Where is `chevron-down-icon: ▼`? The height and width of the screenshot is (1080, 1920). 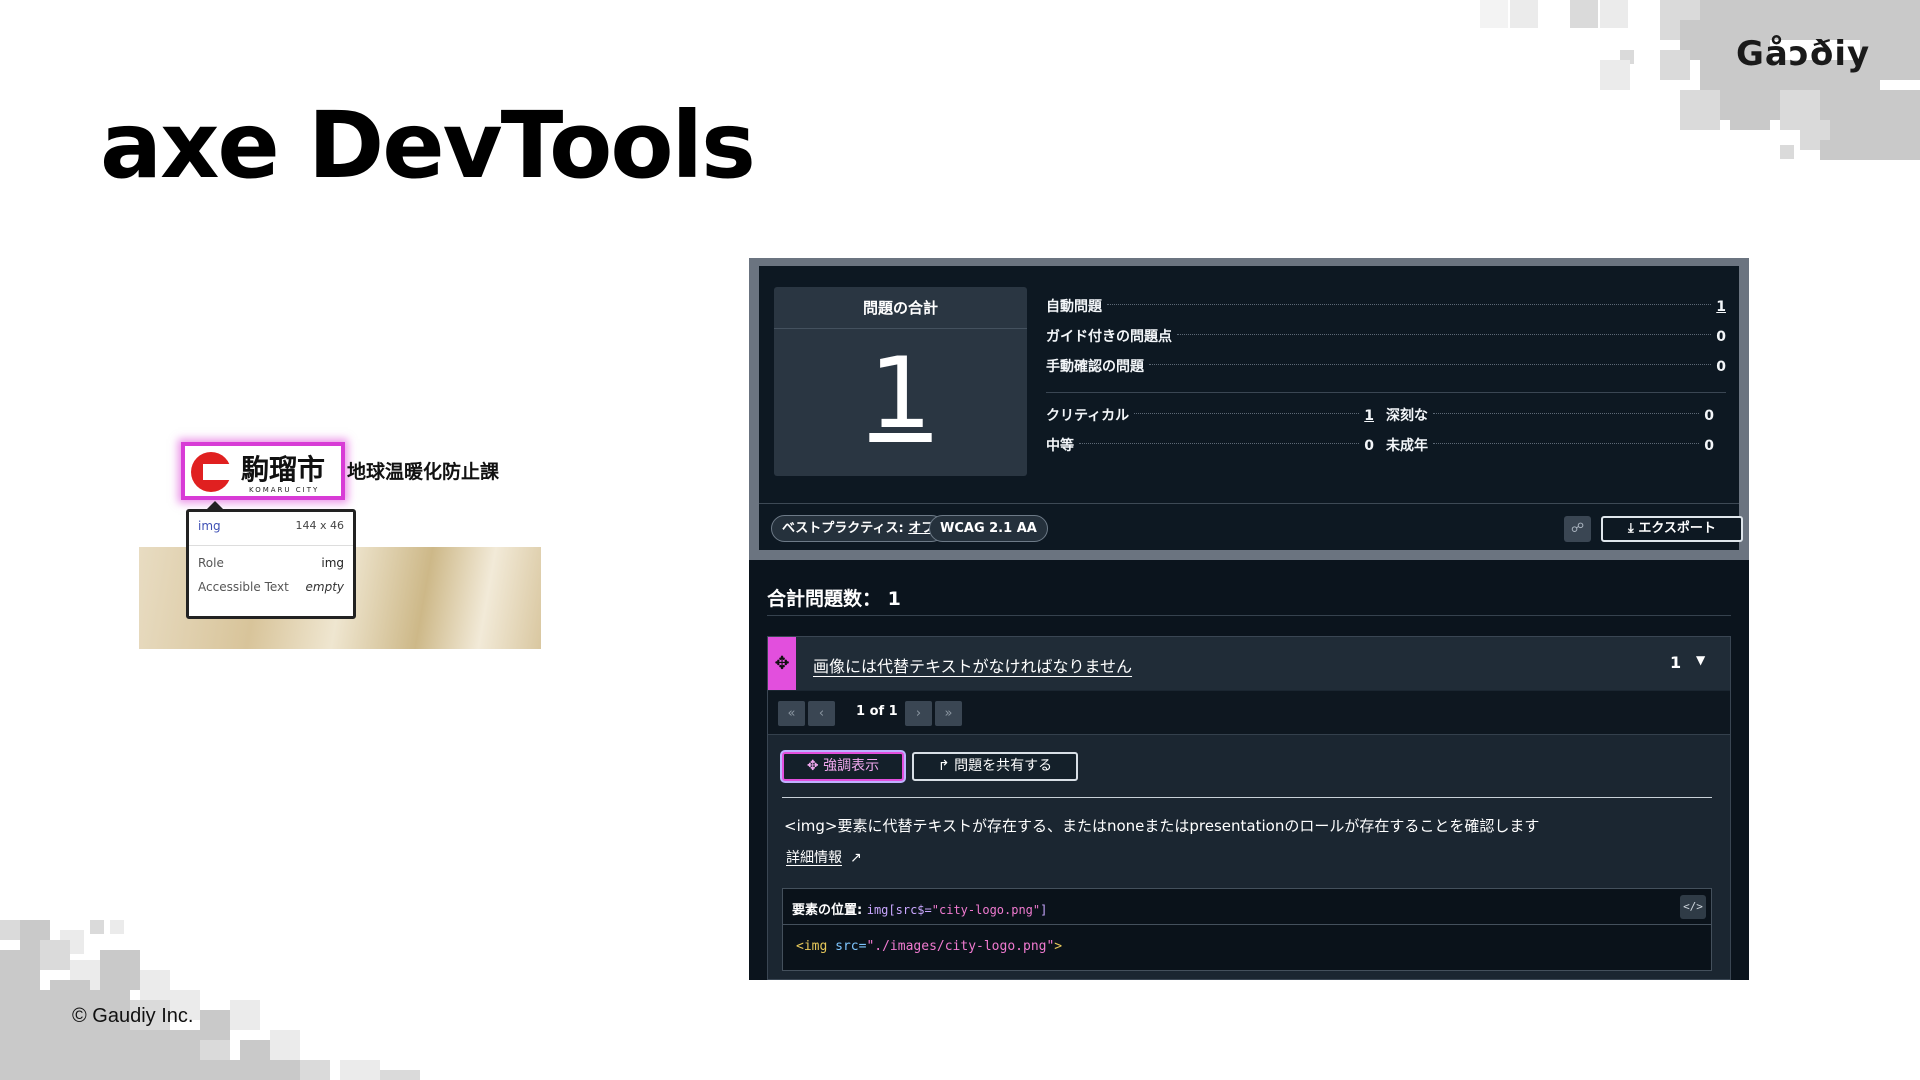
chevron-down-icon: ▼ is located at coordinates (1700, 660).